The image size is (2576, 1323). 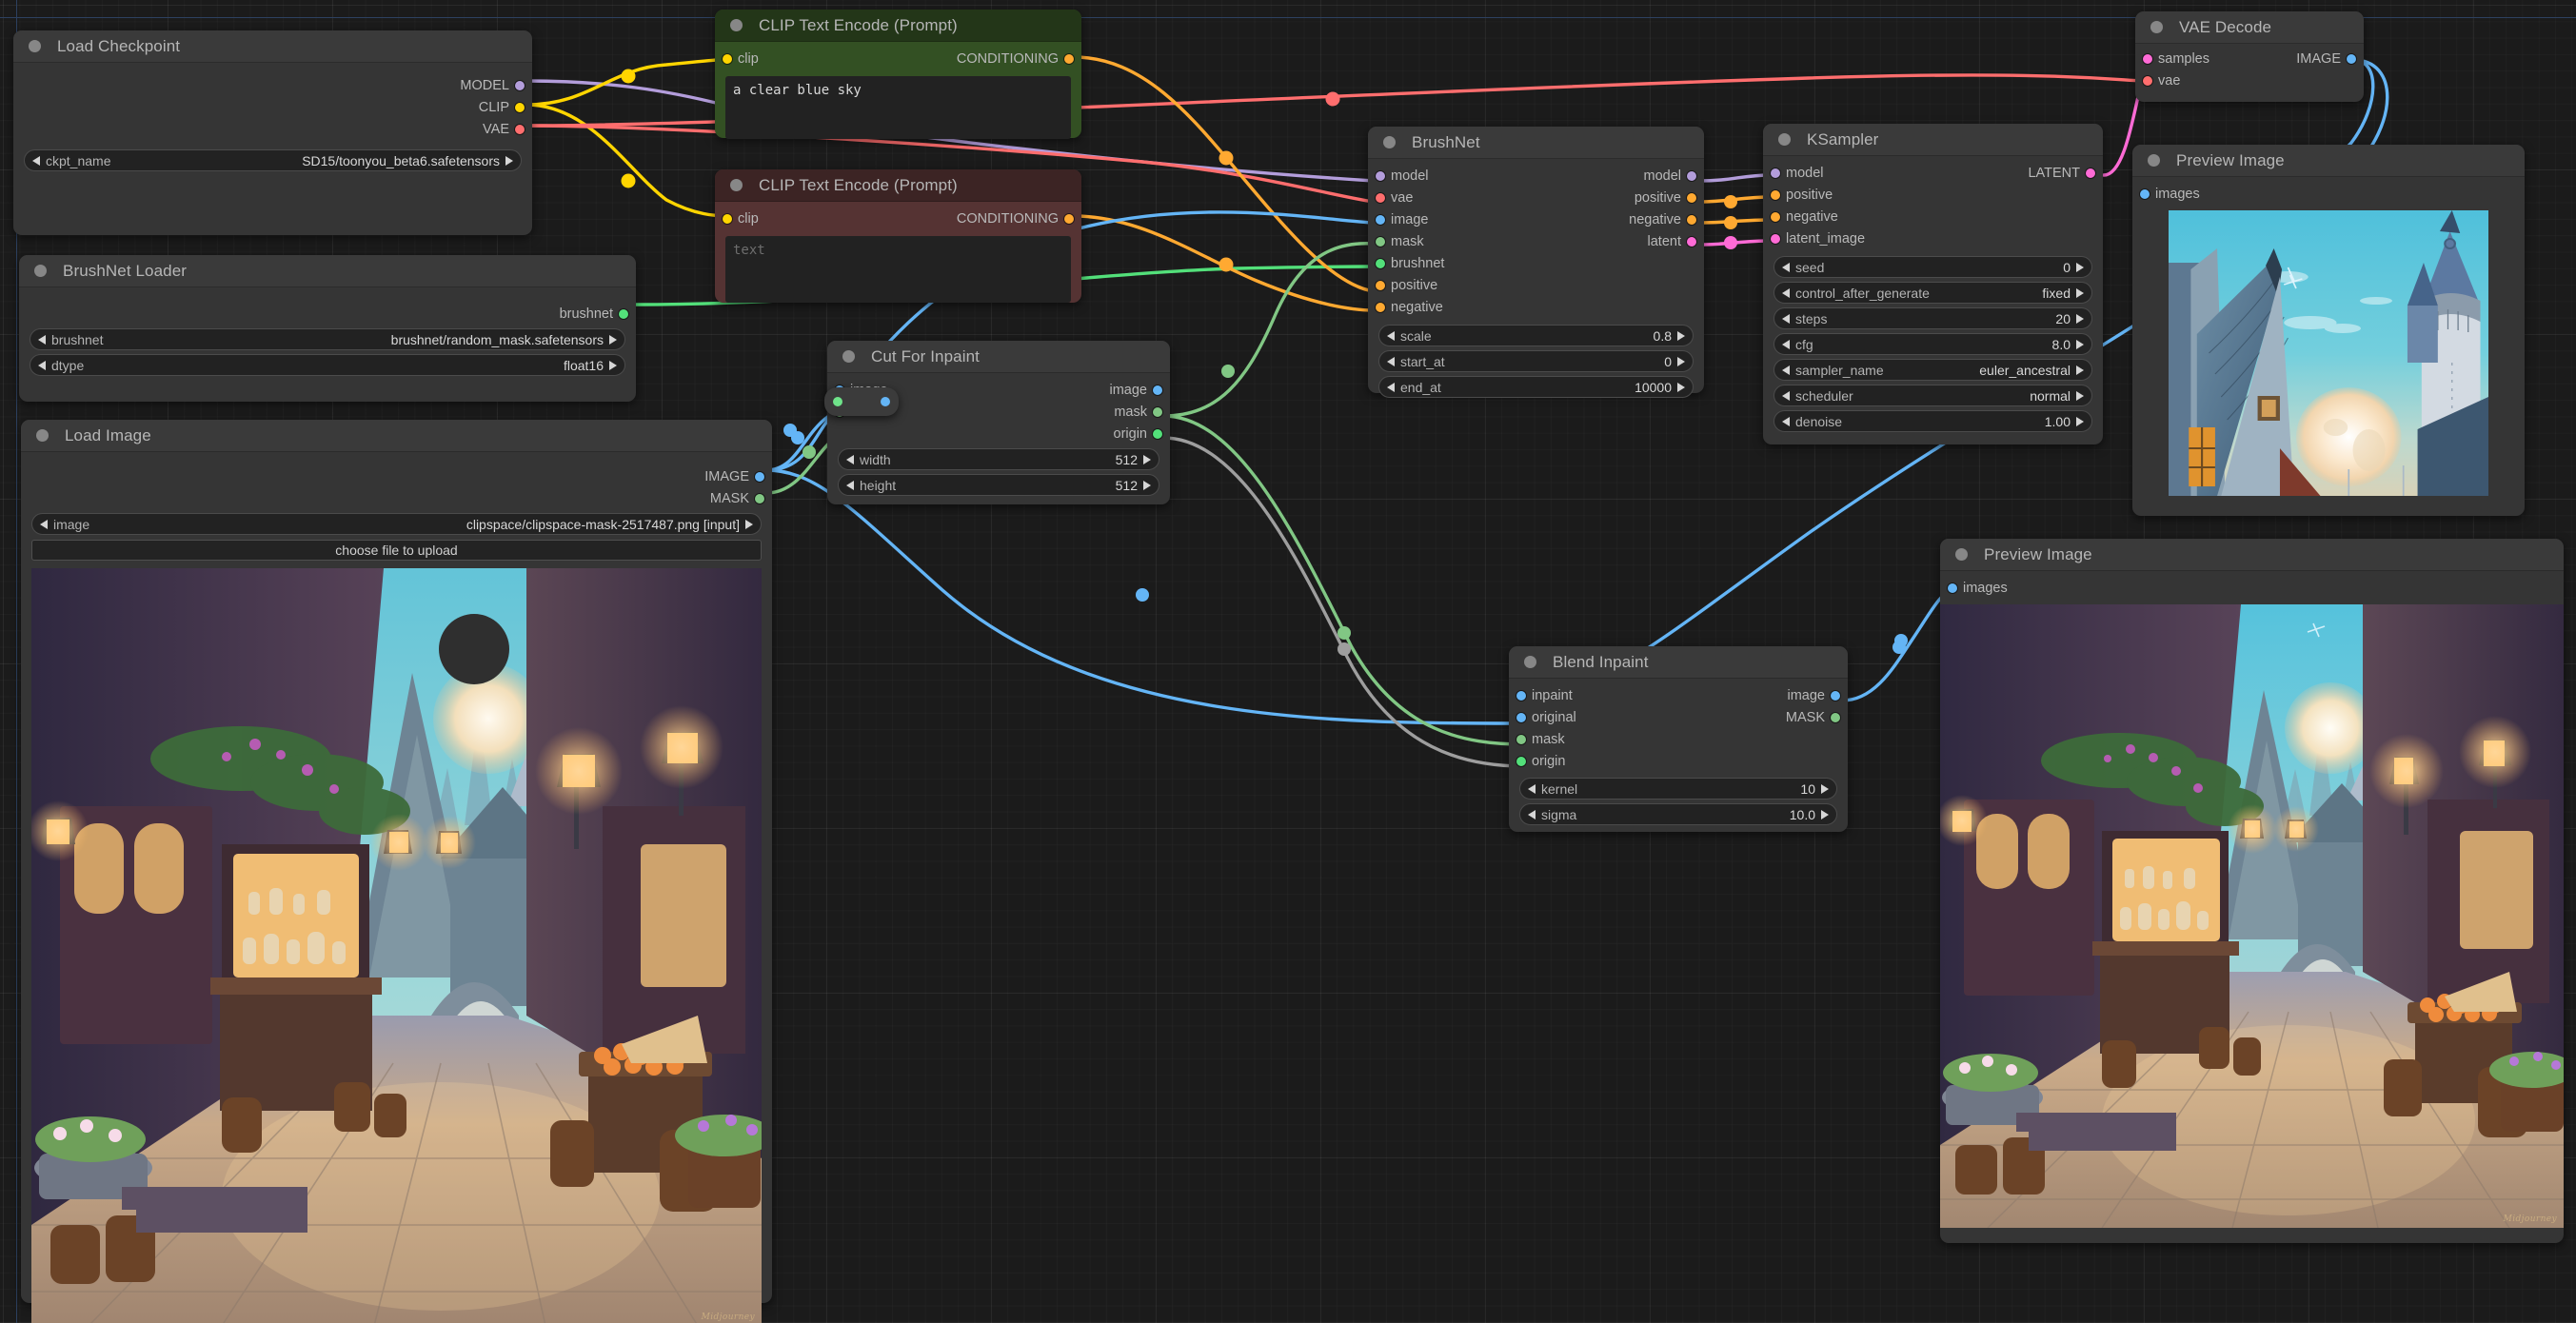 What do you see at coordinates (327, 314) in the screenshot?
I see `output-slot-brushnet: brushnet` at bounding box center [327, 314].